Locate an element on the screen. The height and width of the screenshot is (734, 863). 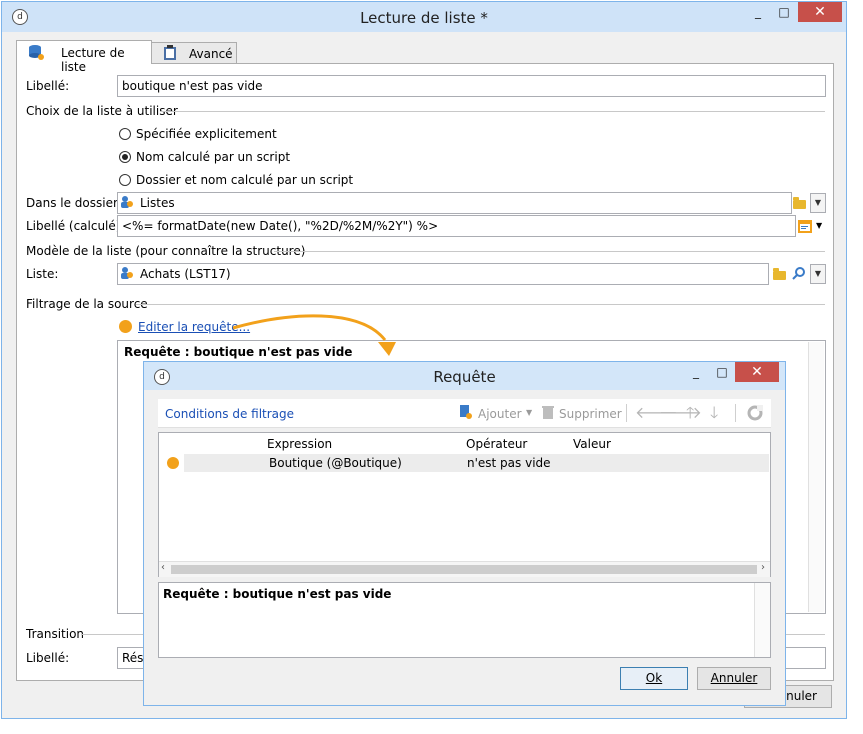
annuler-label: nuler is located at coordinates (801, 696).